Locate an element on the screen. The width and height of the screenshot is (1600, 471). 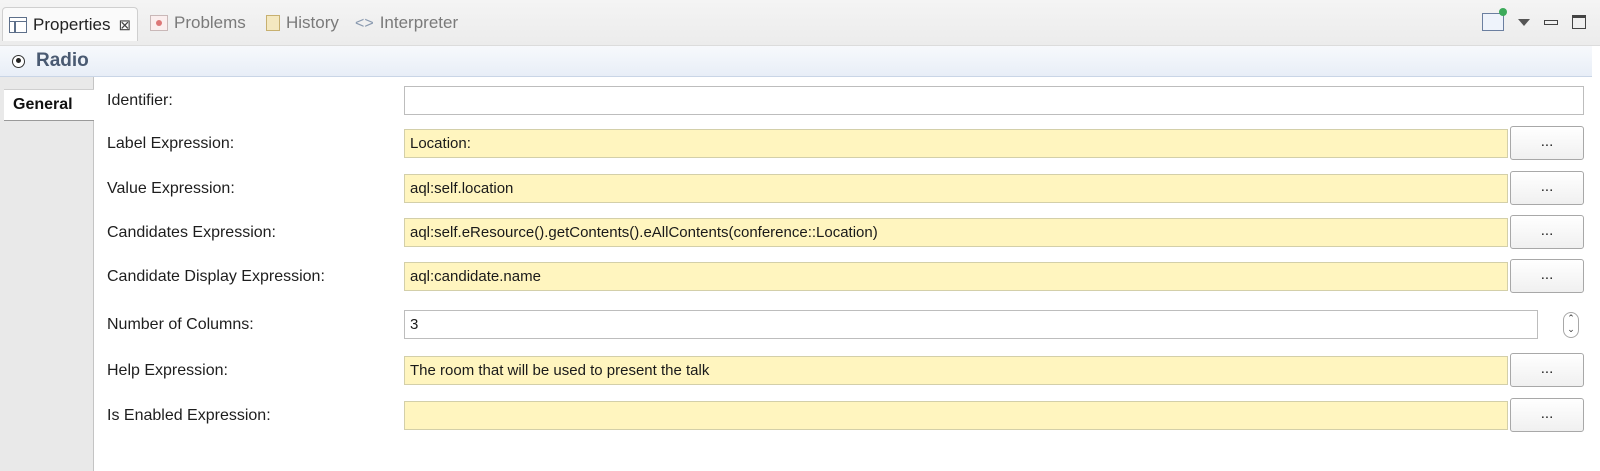
properties-title-bar: Radio is located at coordinates (796, 61).